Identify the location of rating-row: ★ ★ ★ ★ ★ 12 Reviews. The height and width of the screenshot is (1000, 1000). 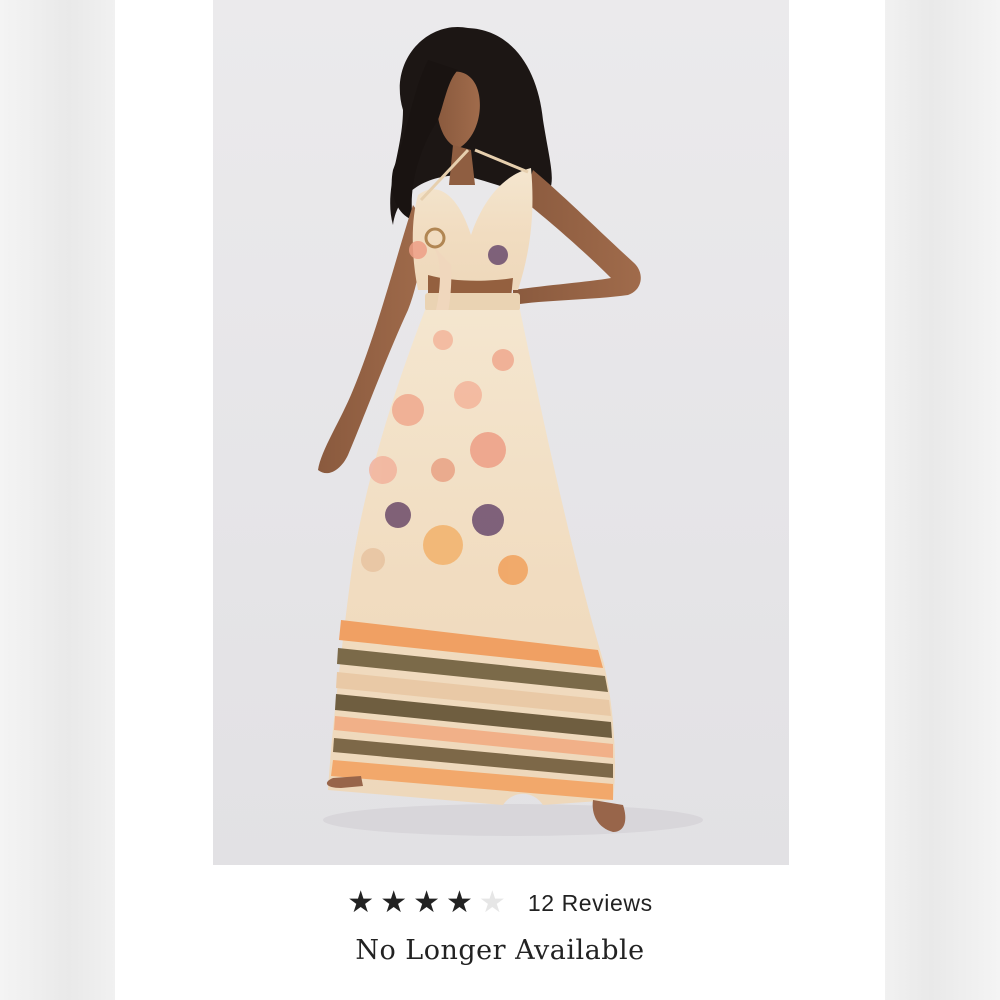
(500, 903).